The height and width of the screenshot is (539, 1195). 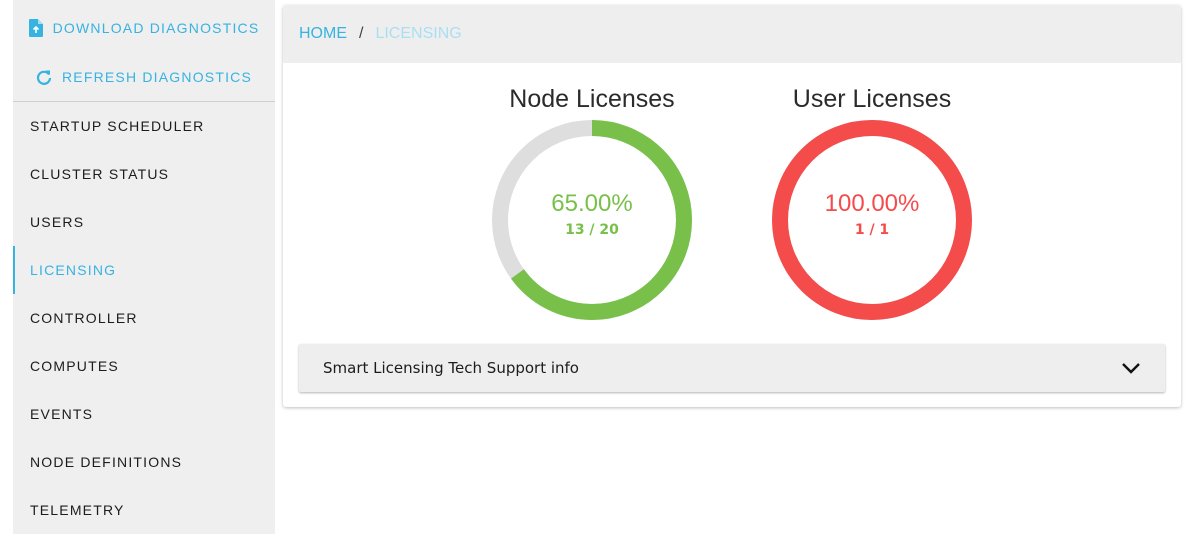 I want to click on node-licenses-percent: 65.00%, so click(x=592, y=203).